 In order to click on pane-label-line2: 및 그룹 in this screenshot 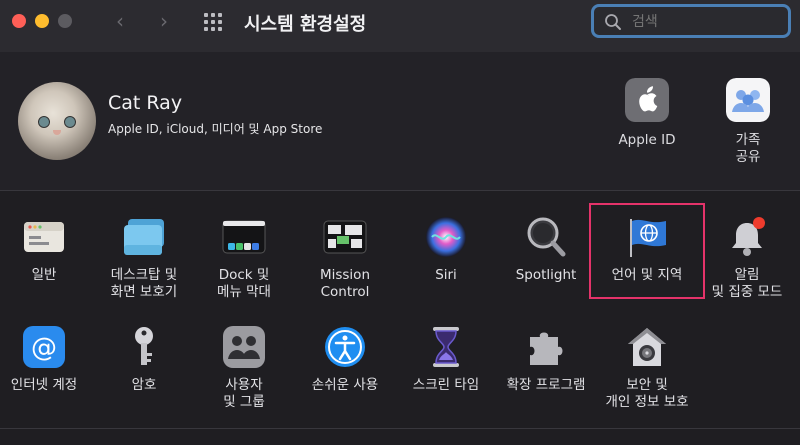, I will do `click(244, 402)`.